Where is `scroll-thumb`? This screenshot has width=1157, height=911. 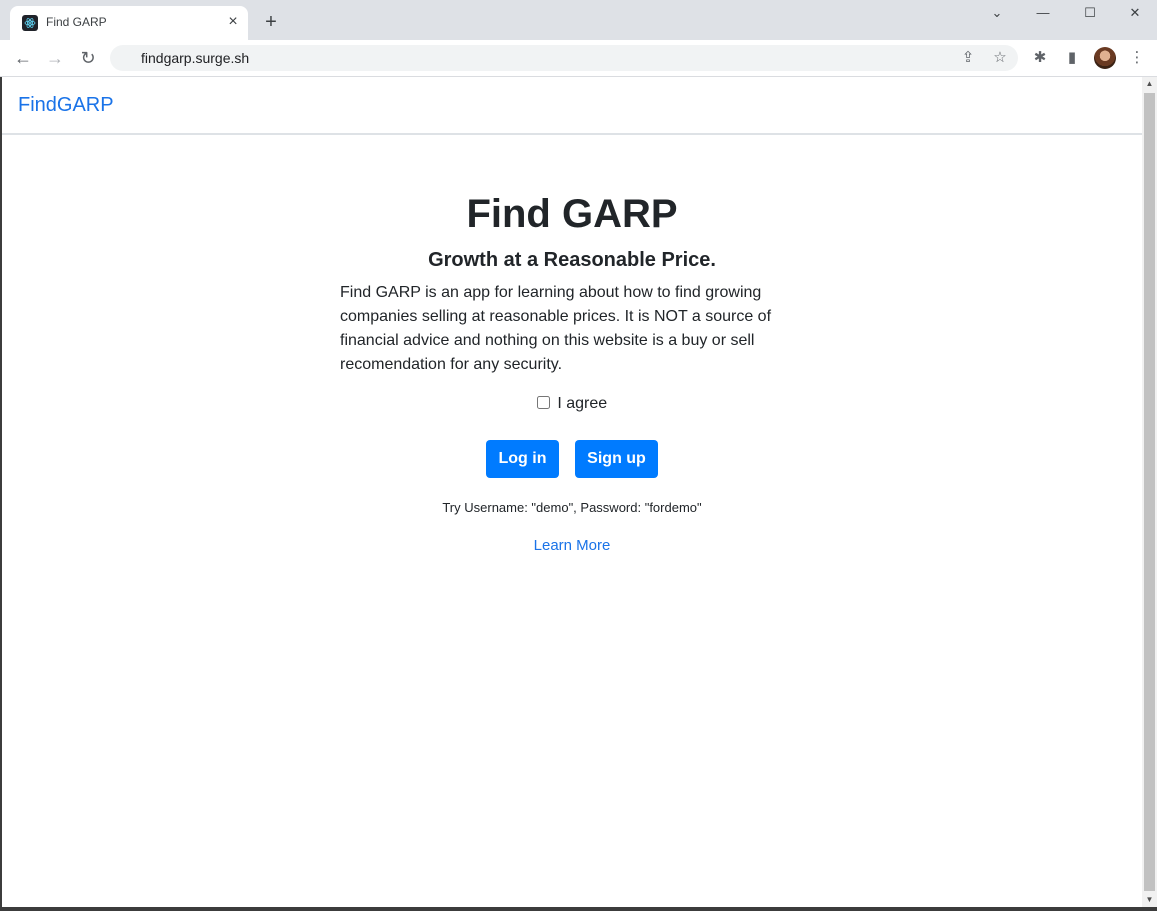
scroll-thumb is located at coordinates (1149, 492).